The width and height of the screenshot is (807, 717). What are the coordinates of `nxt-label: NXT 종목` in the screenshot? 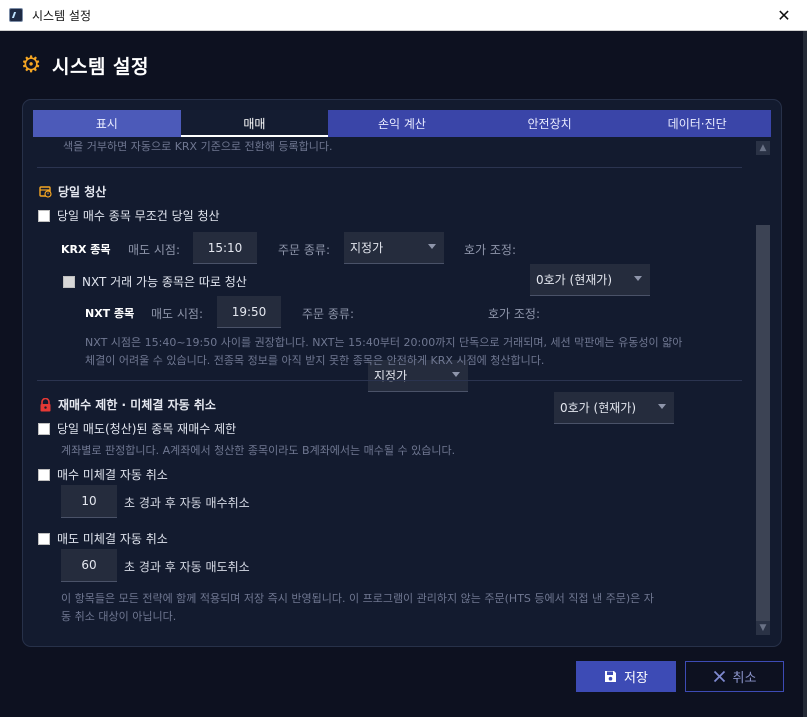 It's located at (110, 313).